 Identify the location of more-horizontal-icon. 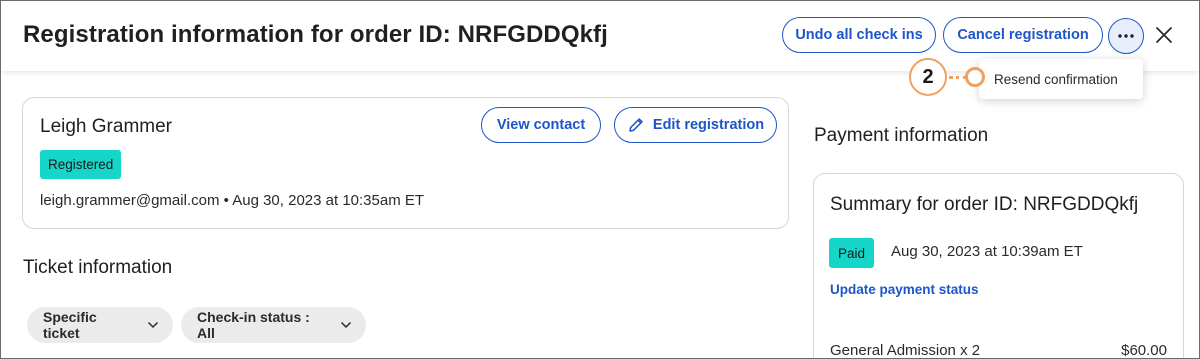
(1126, 36).